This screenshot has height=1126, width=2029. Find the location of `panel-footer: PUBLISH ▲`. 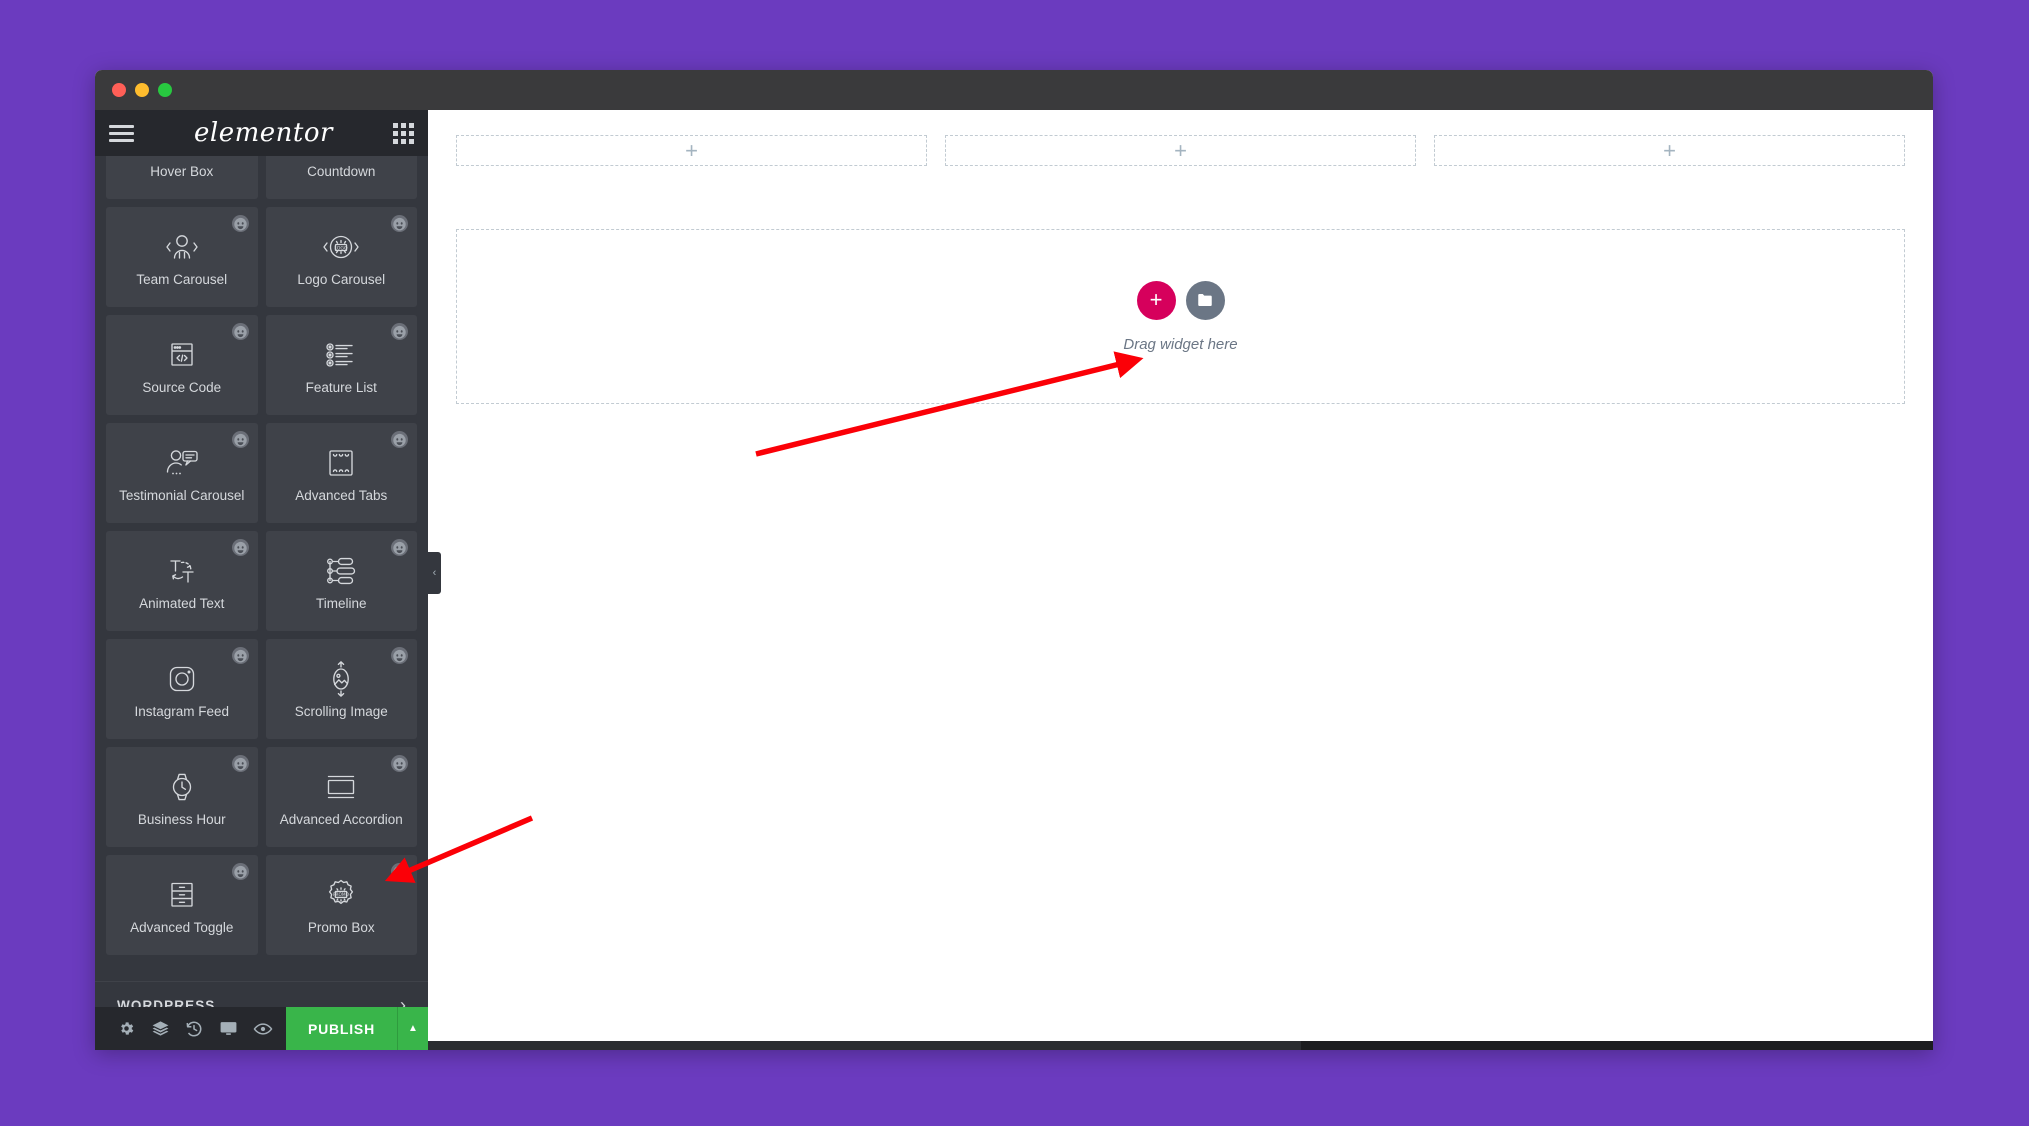

panel-footer: PUBLISH ▲ is located at coordinates (261, 1028).